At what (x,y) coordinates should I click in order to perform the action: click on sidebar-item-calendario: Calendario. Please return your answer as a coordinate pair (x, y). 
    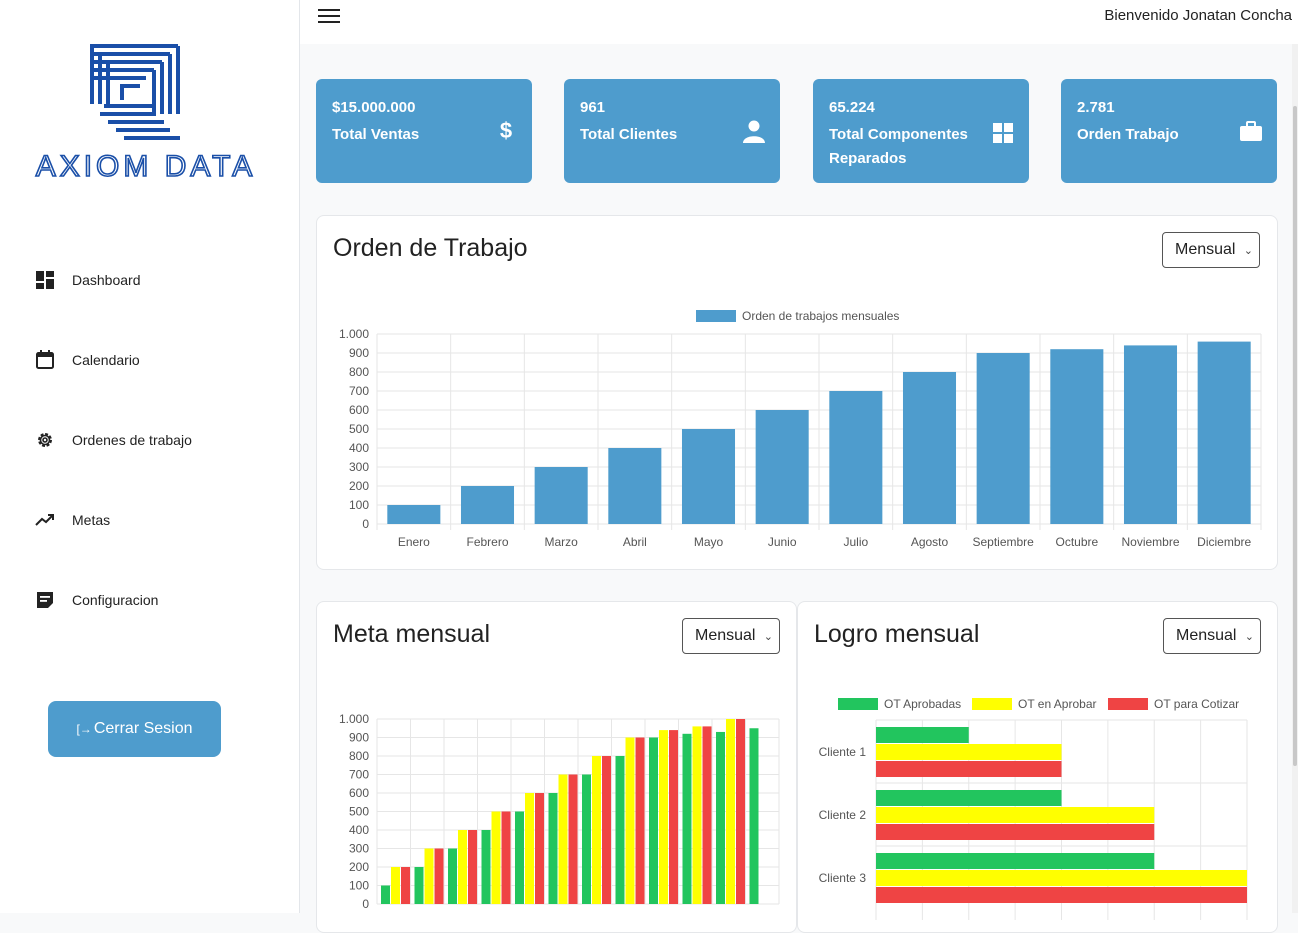
    Looking at the image, I should click on (87, 360).